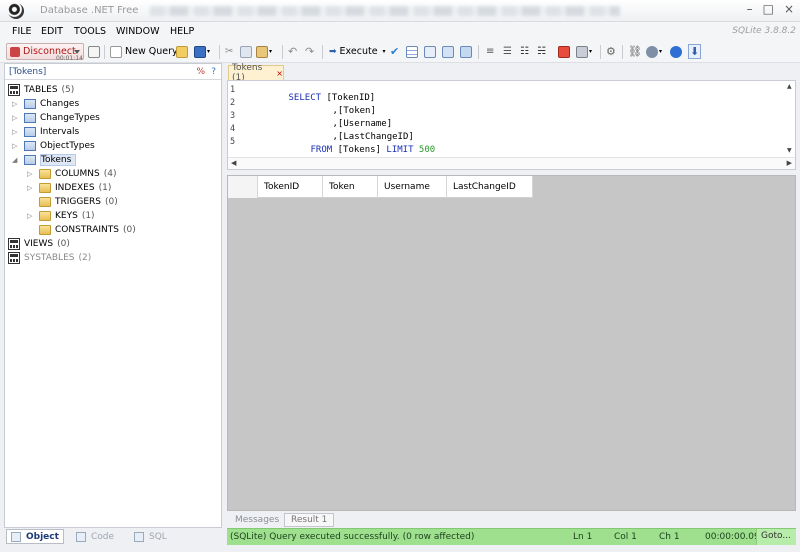 Image resolution: width=800 pixels, height=552 pixels. Describe the element at coordinates (90, 31) in the screenshot. I see `menu-tools: TOOLS` at that location.